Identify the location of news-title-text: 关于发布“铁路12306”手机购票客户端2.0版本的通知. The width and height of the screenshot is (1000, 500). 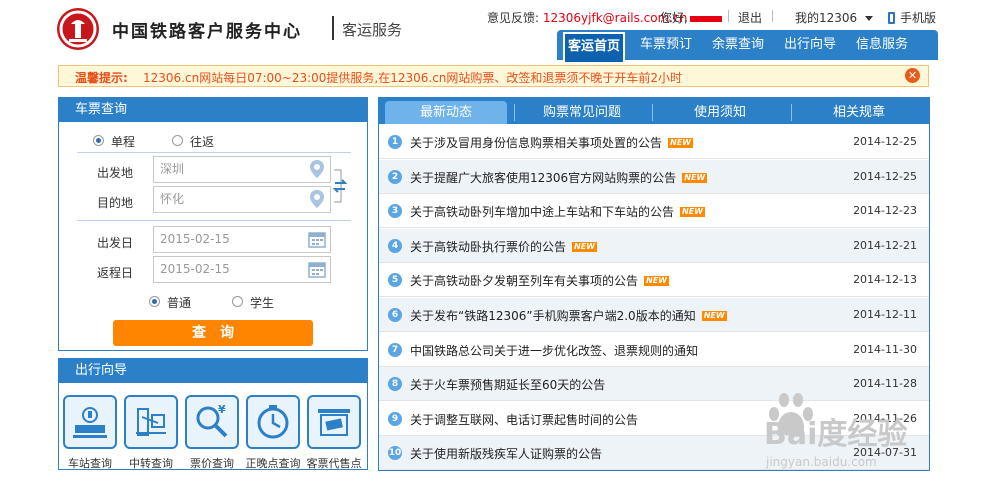
(553, 316).